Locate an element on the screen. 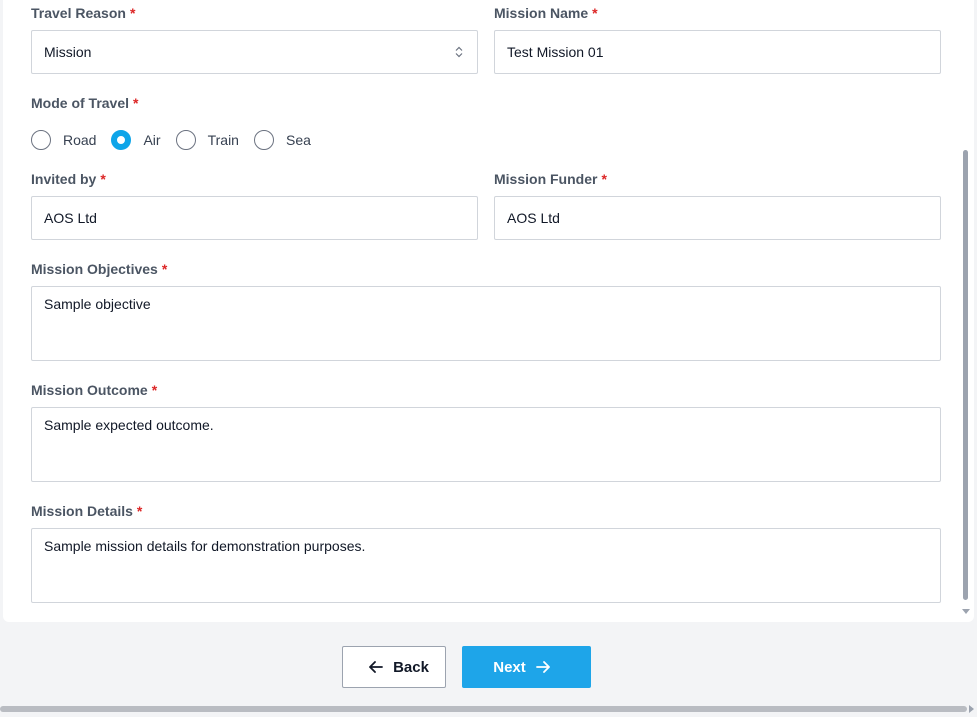  scrollbar-thumb is located at coordinates (965, 375).